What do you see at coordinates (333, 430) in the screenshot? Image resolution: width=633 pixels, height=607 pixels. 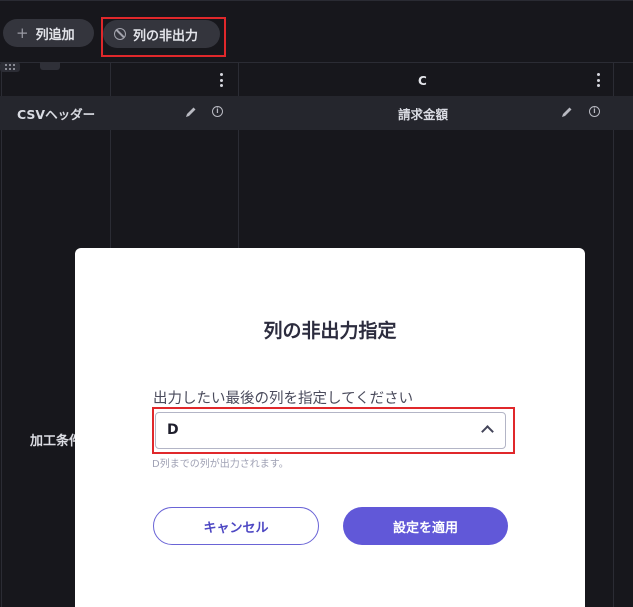 I see `select-highlight` at bounding box center [333, 430].